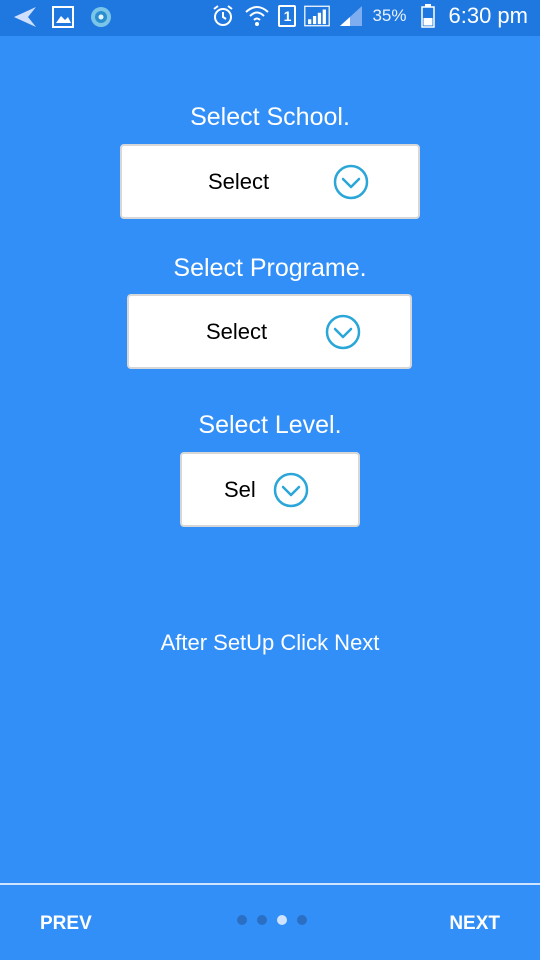 The height and width of the screenshot is (960, 540). I want to click on wifi-icon, so click(257, 16).